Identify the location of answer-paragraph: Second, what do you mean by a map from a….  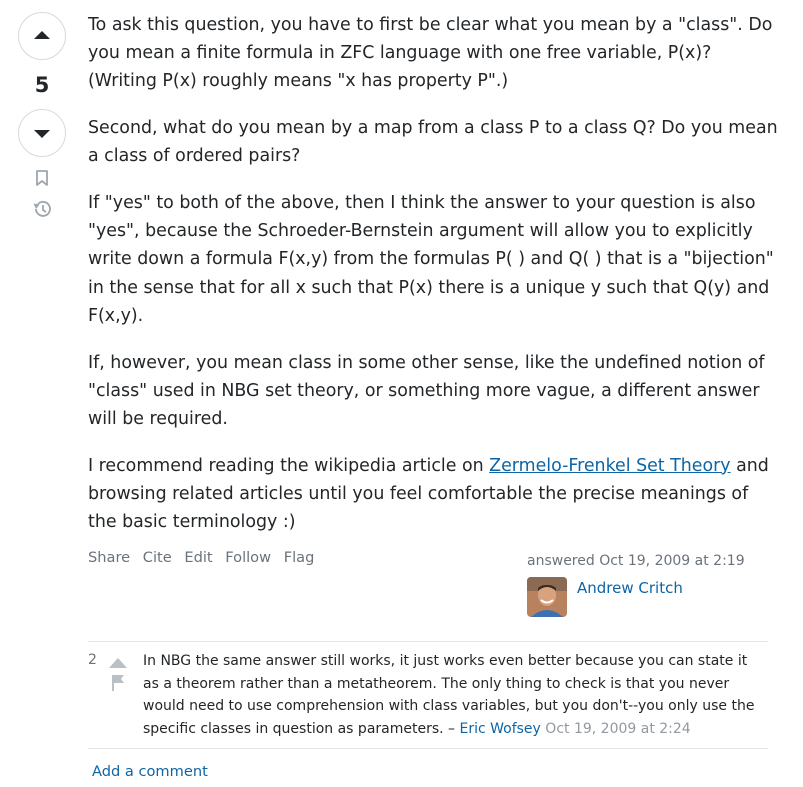
(433, 142).